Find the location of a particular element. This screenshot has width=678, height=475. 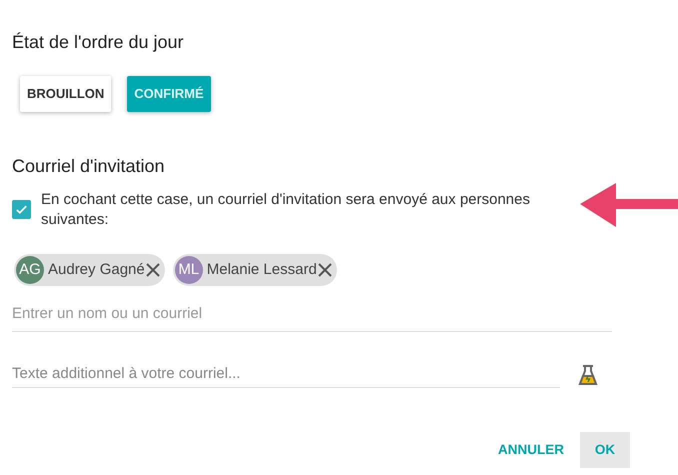

recipient-name: Audrey Gagné is located at coordinates (96, 270).